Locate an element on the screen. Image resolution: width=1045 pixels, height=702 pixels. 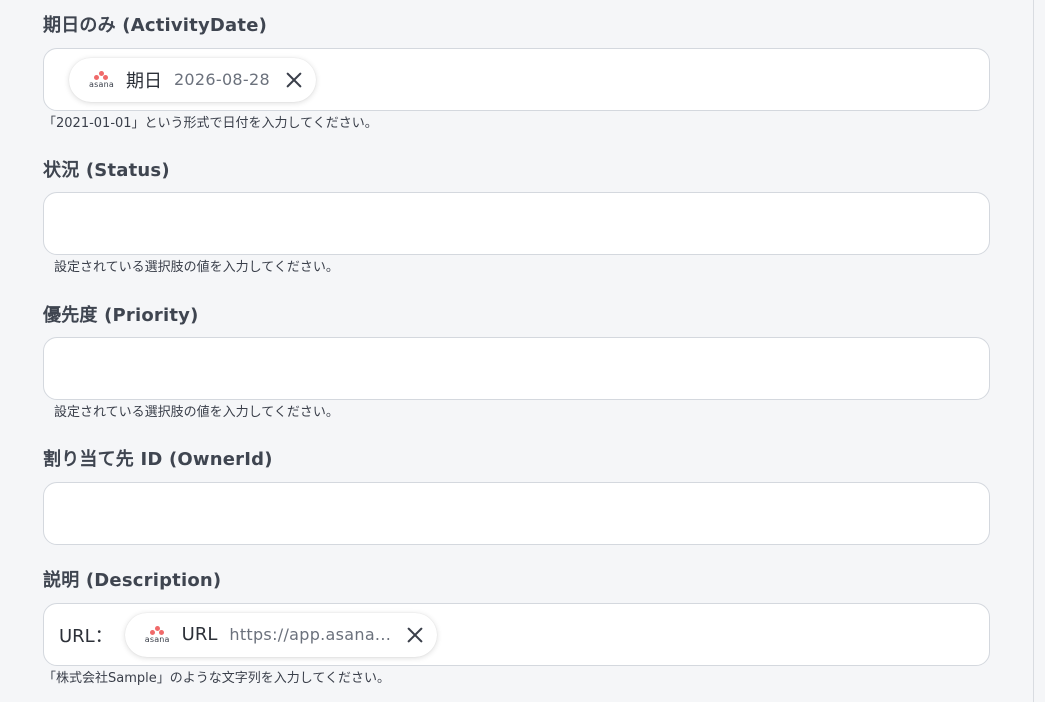
description-prefix-text: URL： is located at coordinates (86, 636).